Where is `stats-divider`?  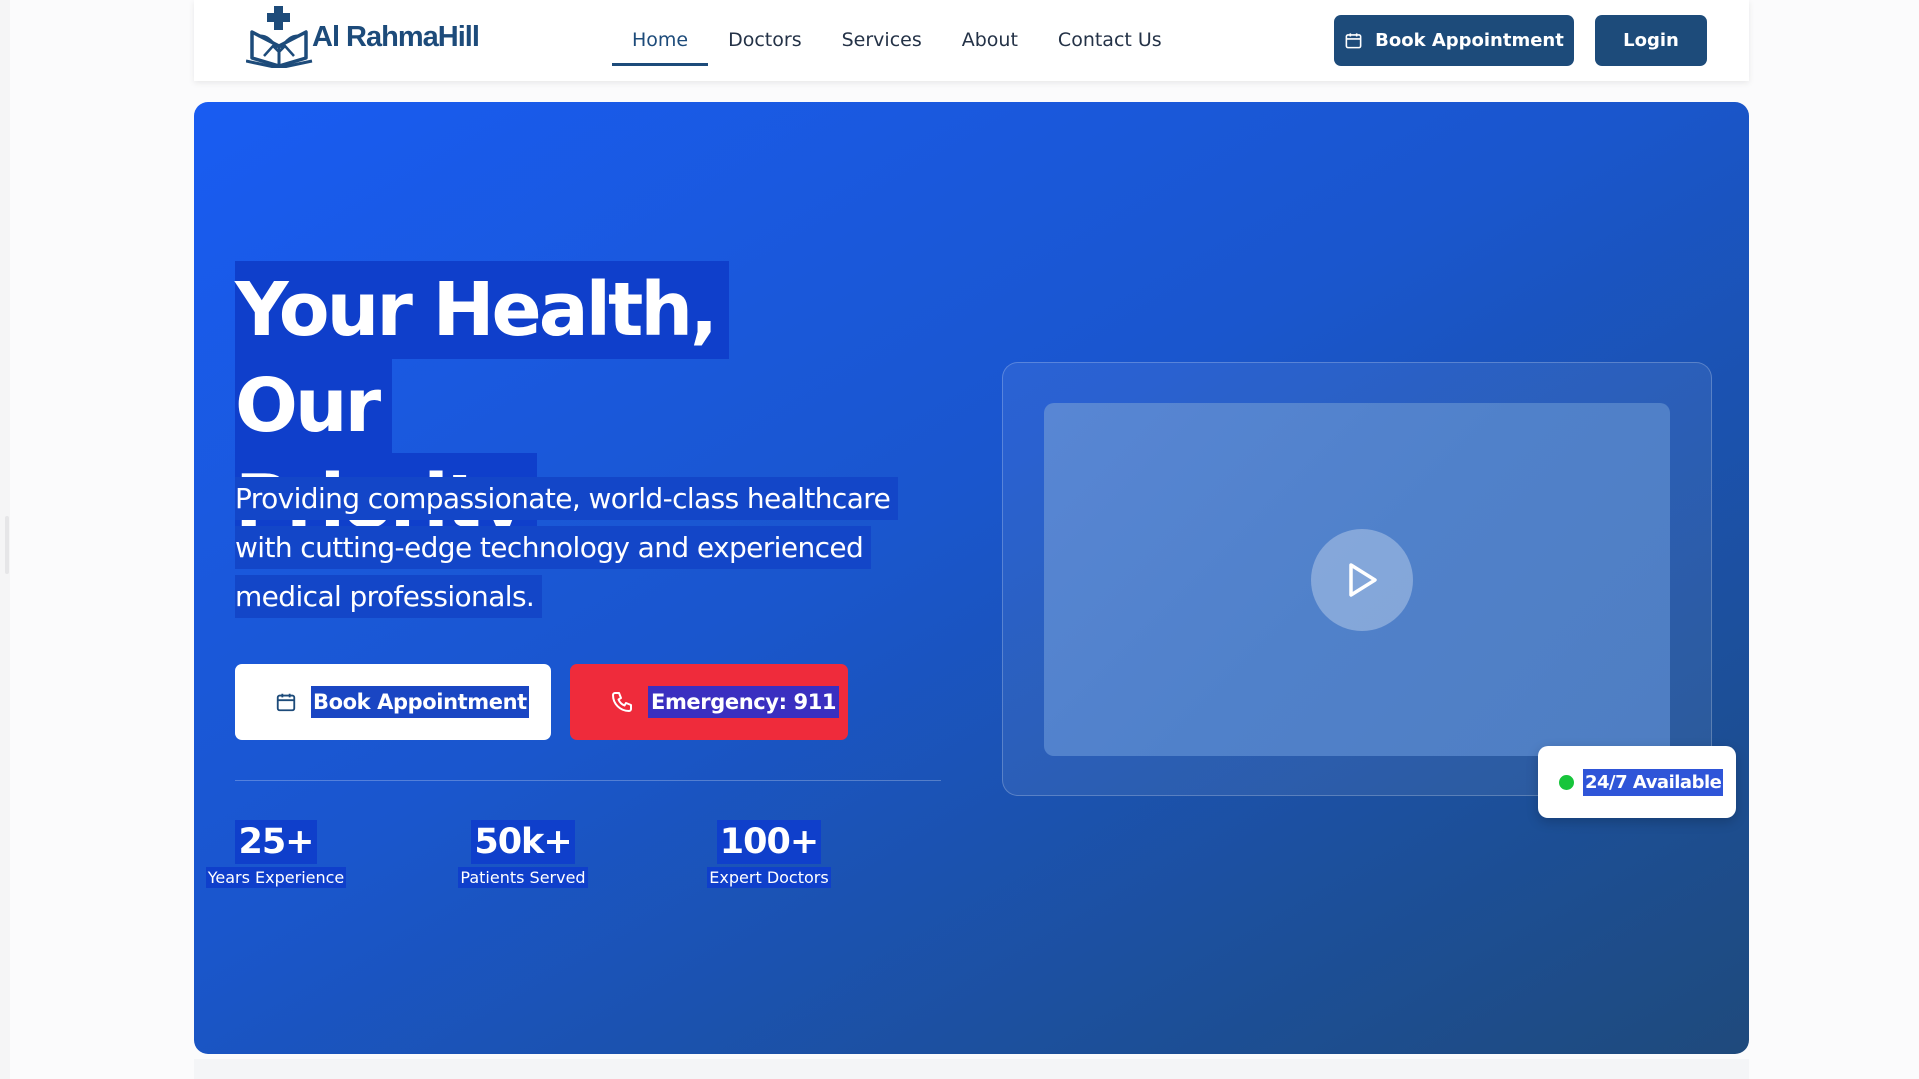
stats-divider is located at coordinates (588, 780).